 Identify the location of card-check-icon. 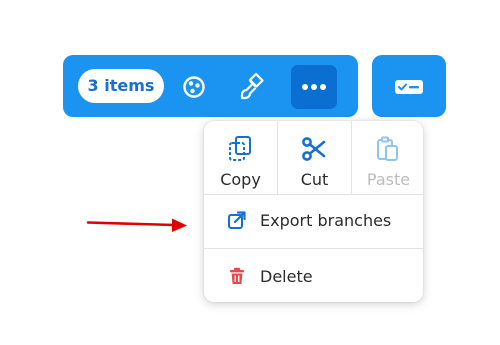
(409, 87).